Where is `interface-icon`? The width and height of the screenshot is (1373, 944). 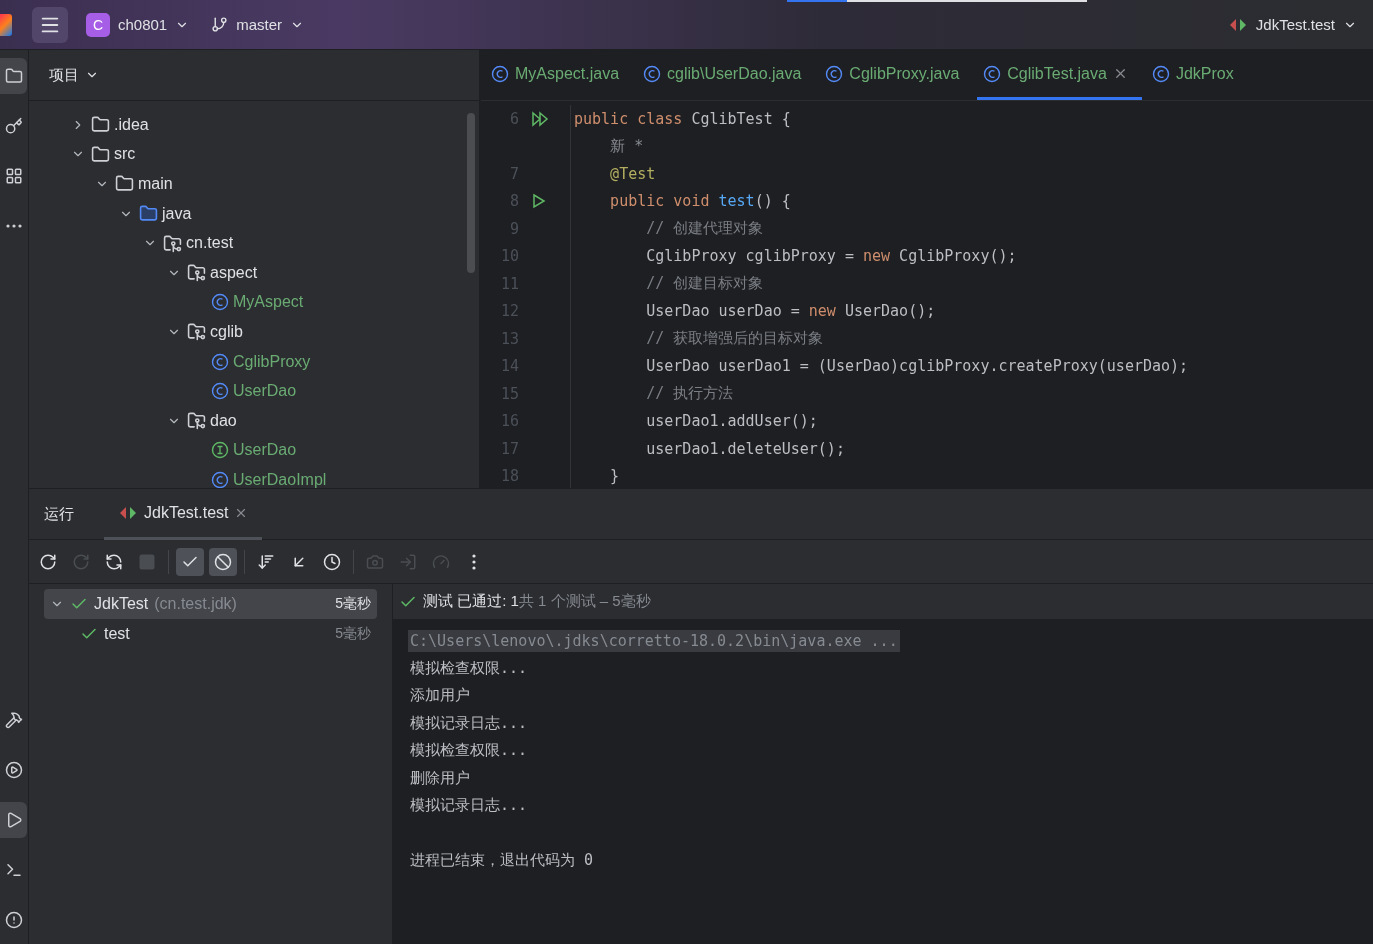
interface-icon is located at coordinates (220, 450).